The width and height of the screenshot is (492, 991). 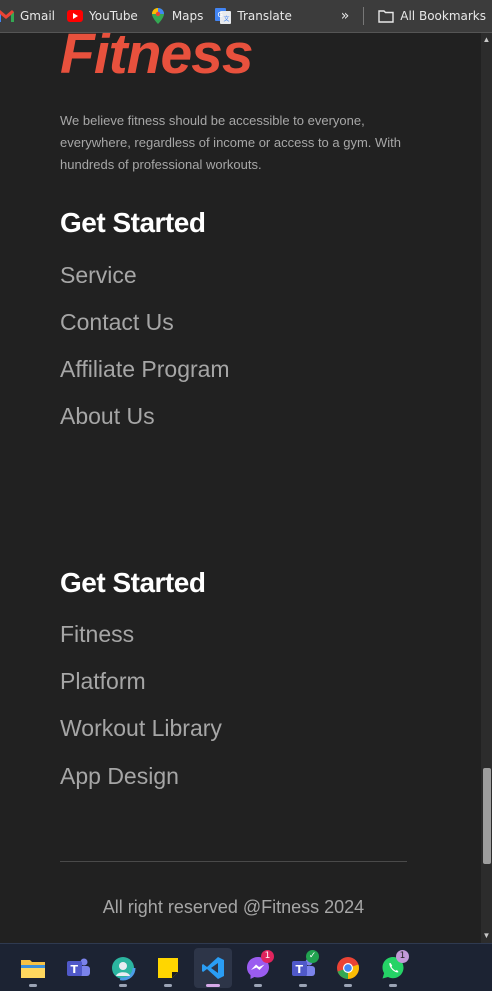 What do you see at coordinates (157, 60) in the screenshot?
I see `footer-logo: Fitness` at bounding box center [157, 60].